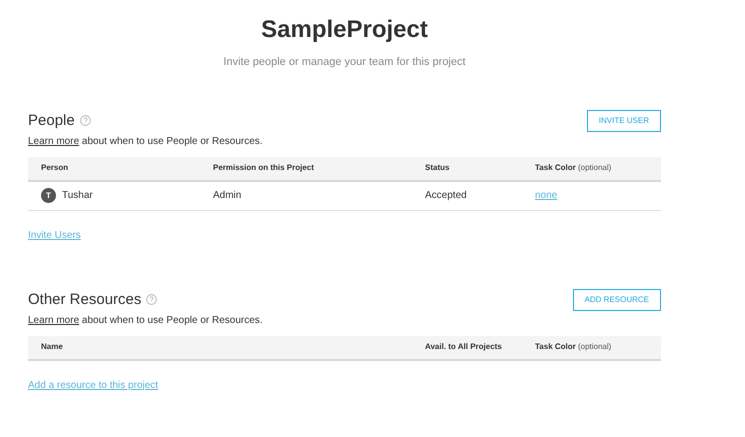 The width and height of the screenshot is (745, 437). What do you see at coordinates (446, 195) in the screenshot?
I see `table-cell: Accepted` at bounding box center [446, 195].